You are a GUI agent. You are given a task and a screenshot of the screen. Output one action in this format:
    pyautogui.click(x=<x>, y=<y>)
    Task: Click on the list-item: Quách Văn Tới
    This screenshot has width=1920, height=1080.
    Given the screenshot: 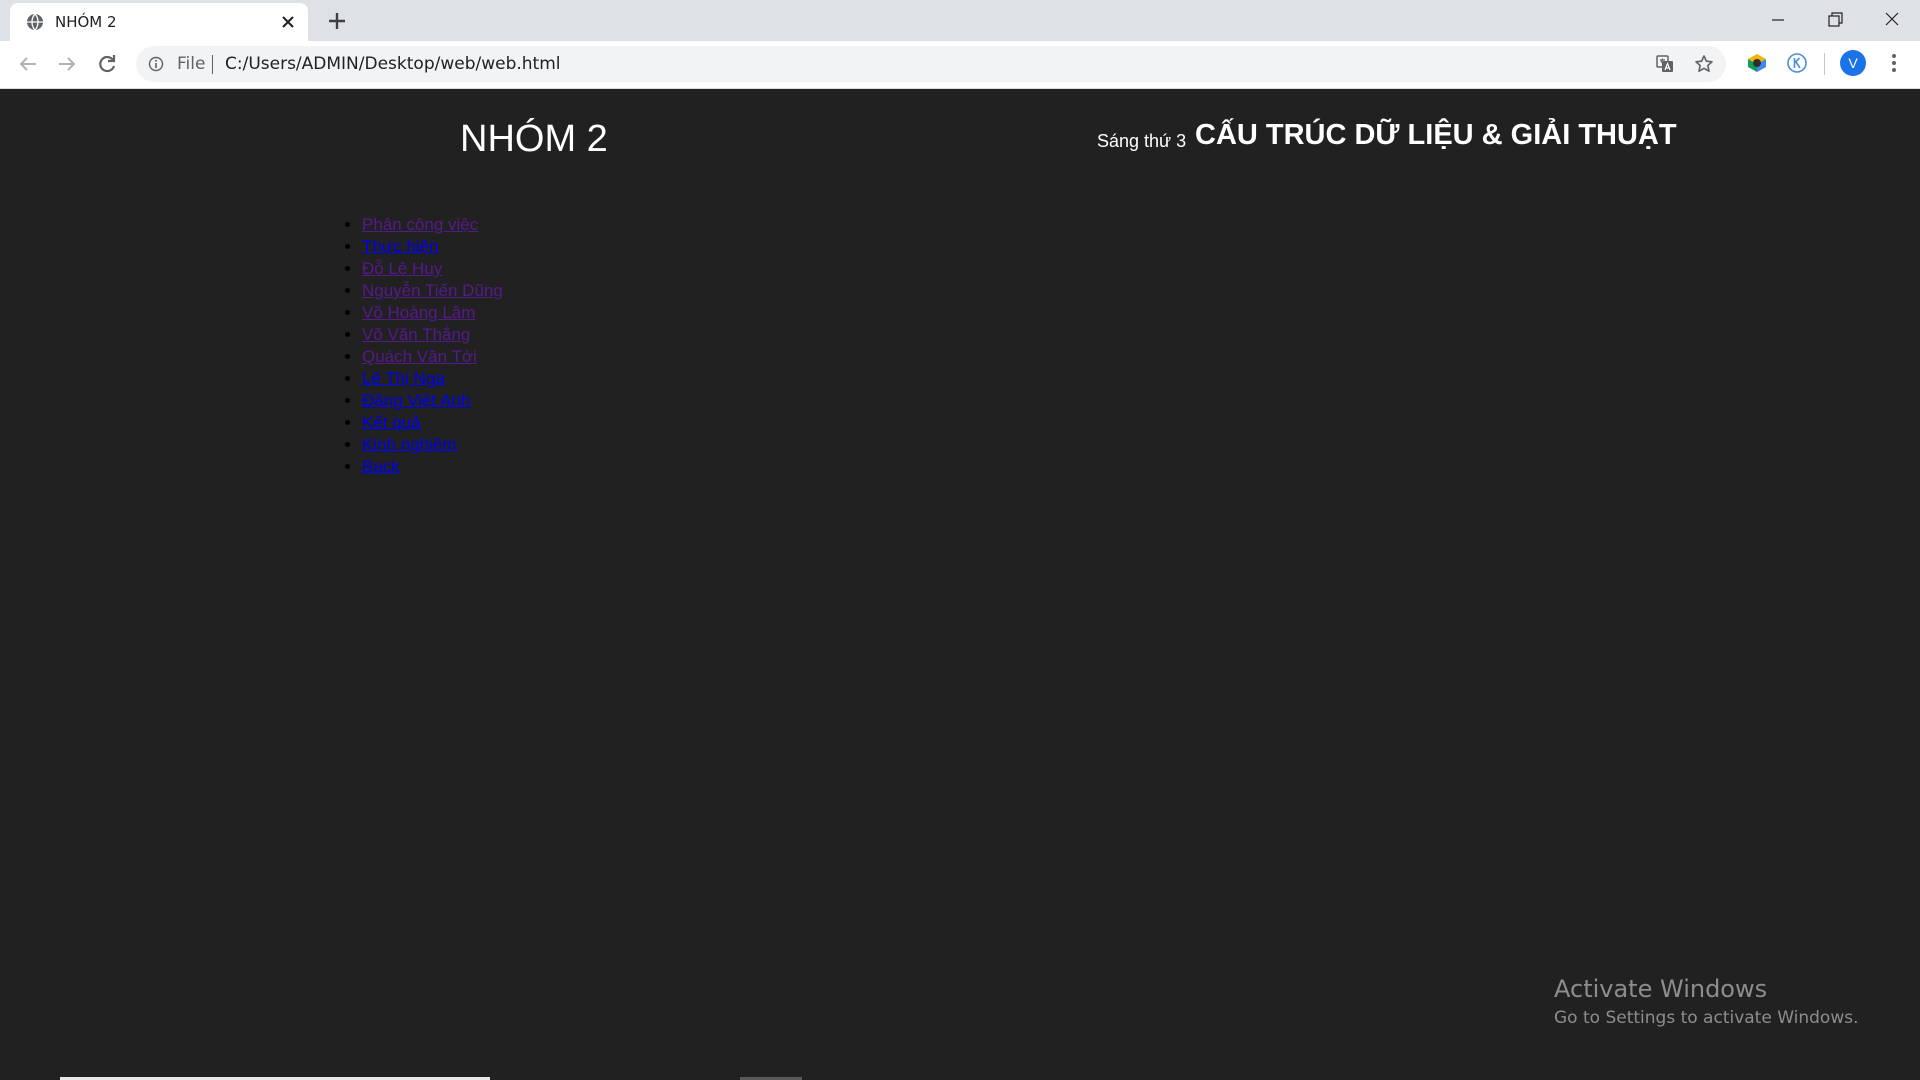 What is the action you would take?
    pyautogui.click(x=432, y=357)
    